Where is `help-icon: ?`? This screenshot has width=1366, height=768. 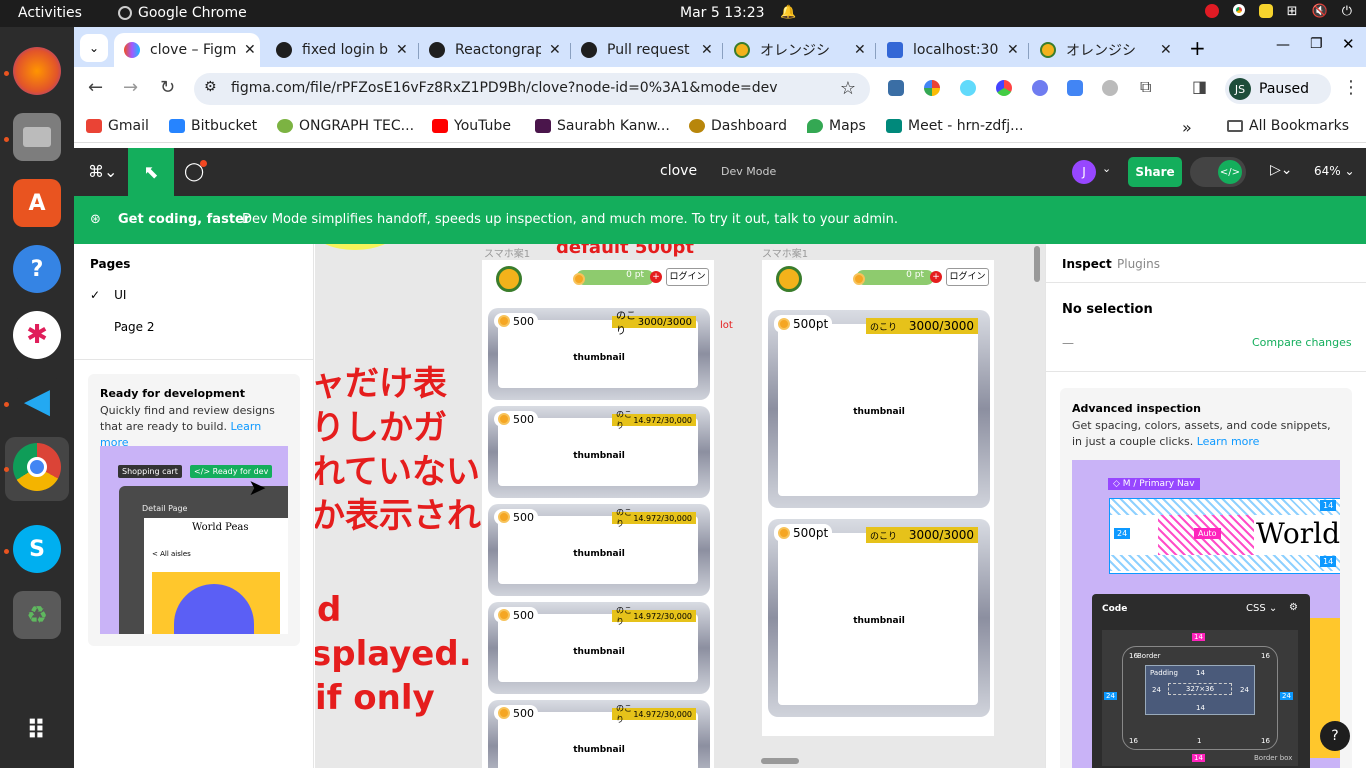
help-icon: ? is located at coordinates (37, 269).